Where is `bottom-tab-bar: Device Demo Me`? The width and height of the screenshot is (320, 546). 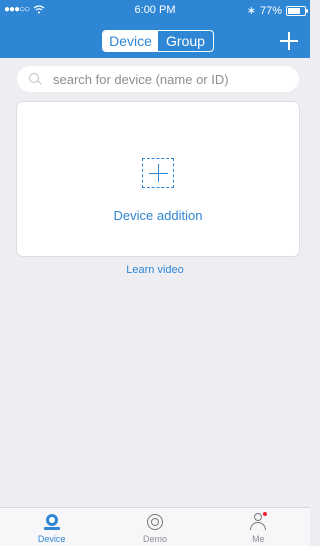
bottom-tab-bar: Device Demo Me is located at coordinates (155, 526).